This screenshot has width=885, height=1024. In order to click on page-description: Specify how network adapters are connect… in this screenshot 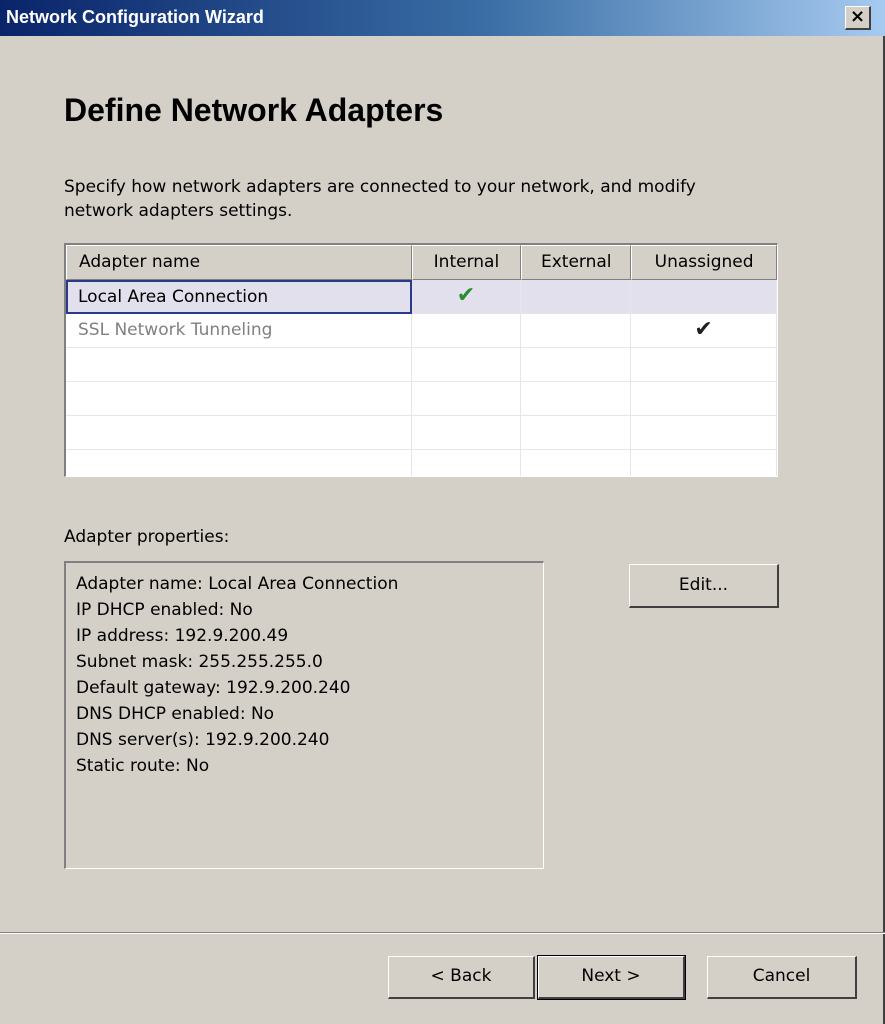, I will do `click(380, 199)`.